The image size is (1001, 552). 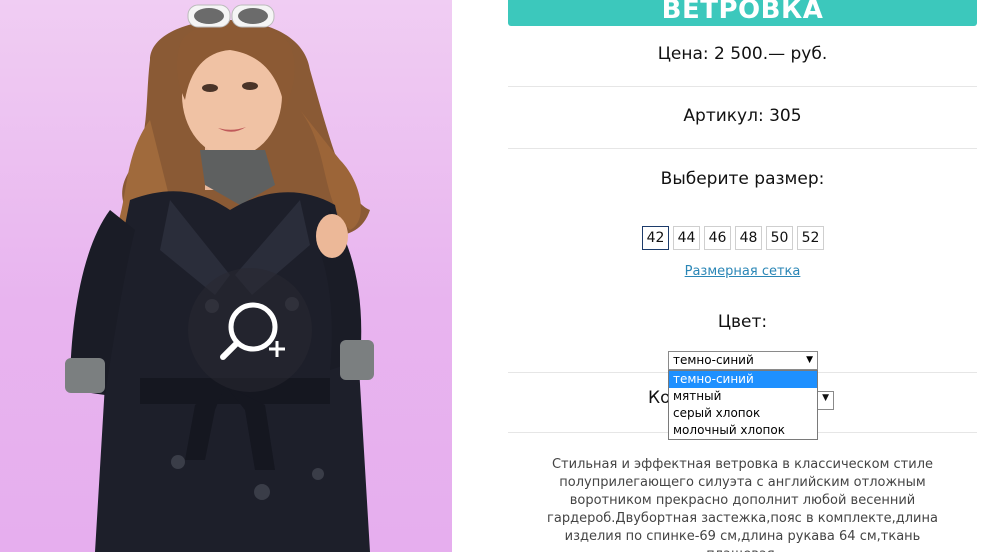 What do you see at coordinates (713, 360) in the screenshot?
I see `color-select-value: темно-синий` at bounding box center [713, 360].